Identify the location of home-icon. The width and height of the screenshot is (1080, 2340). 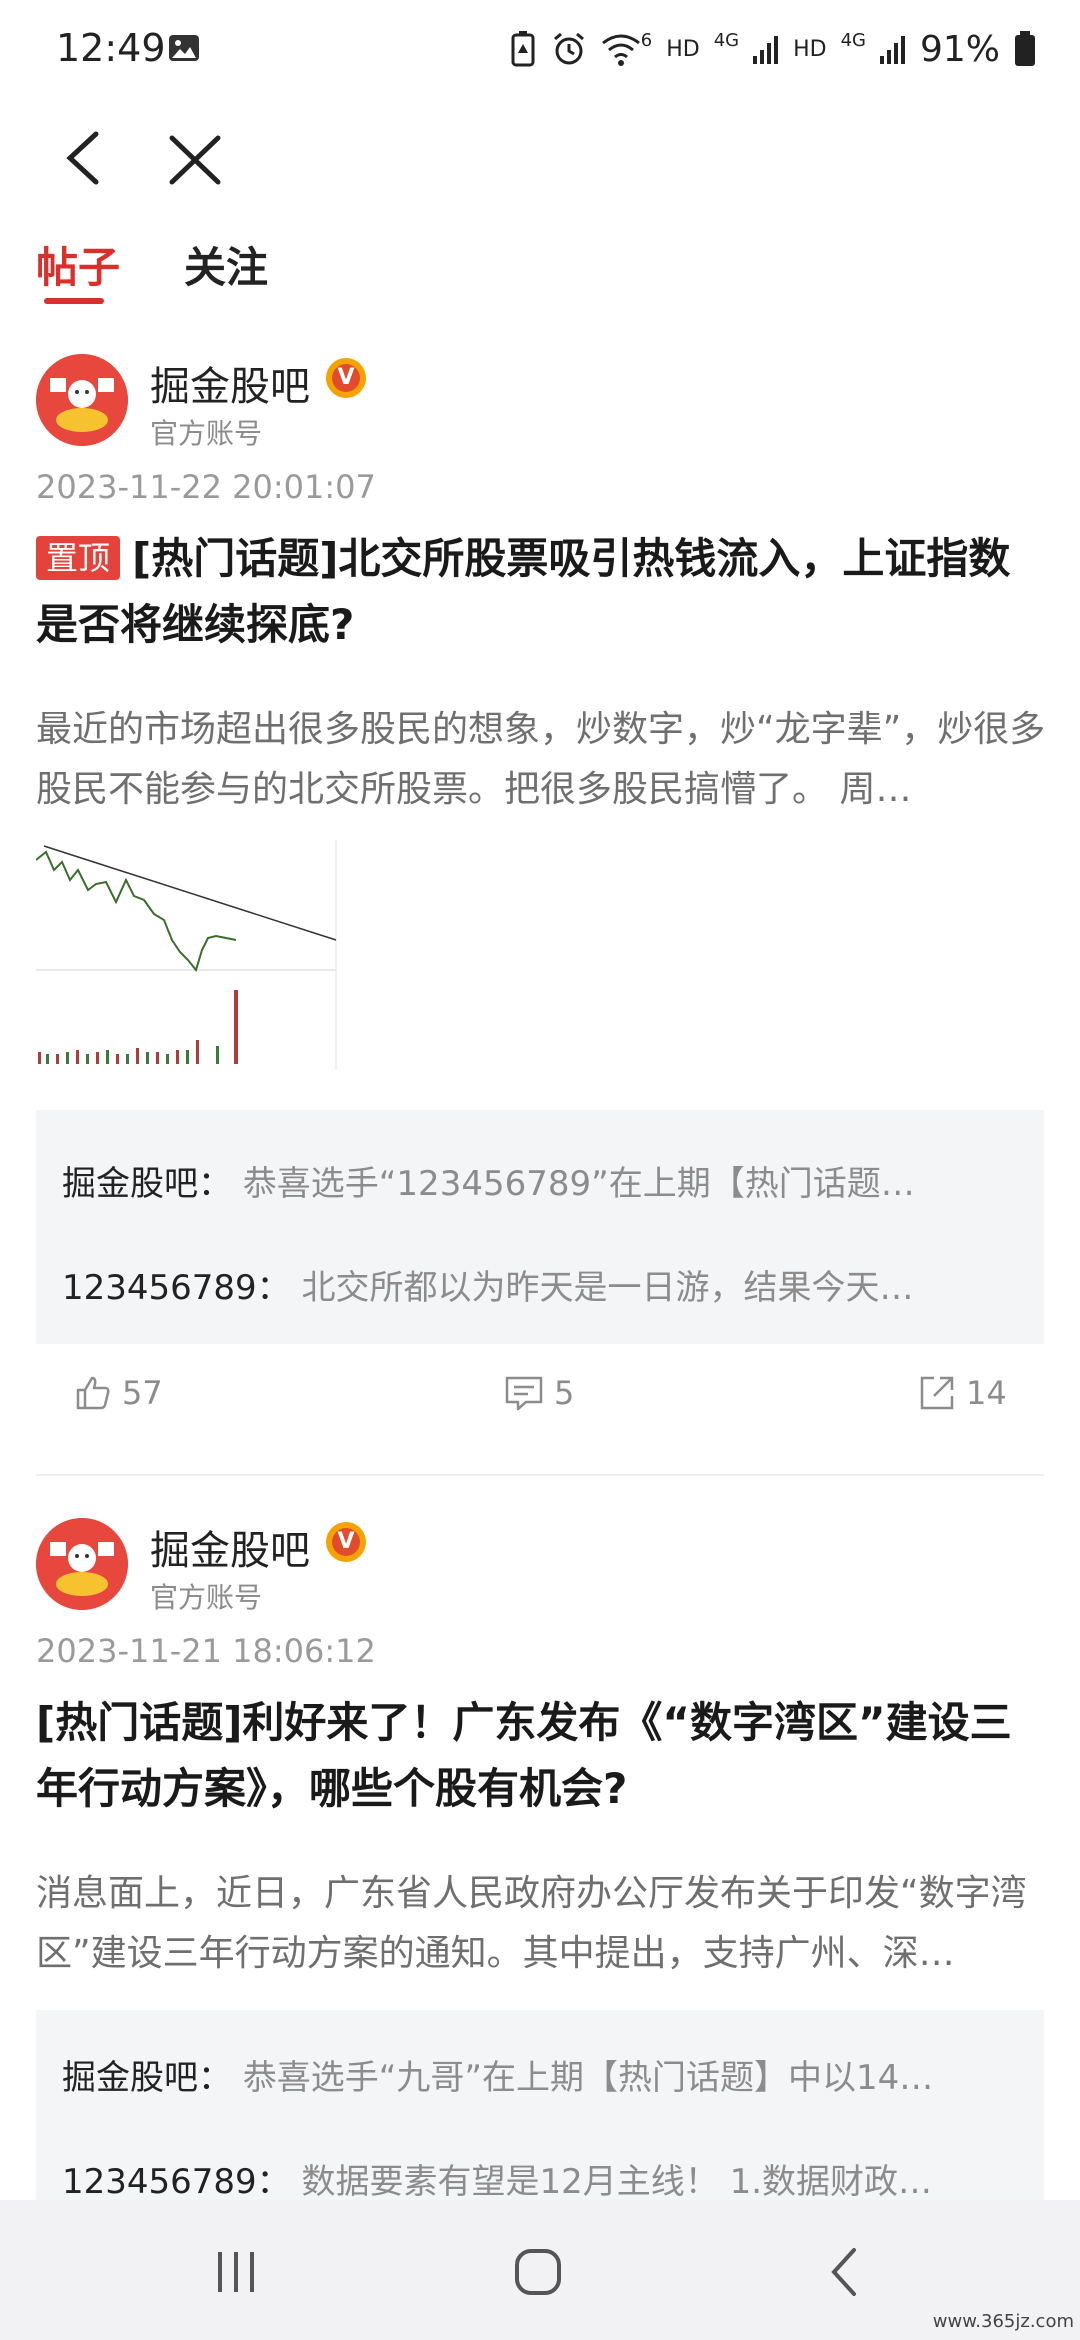
(538, 2272).